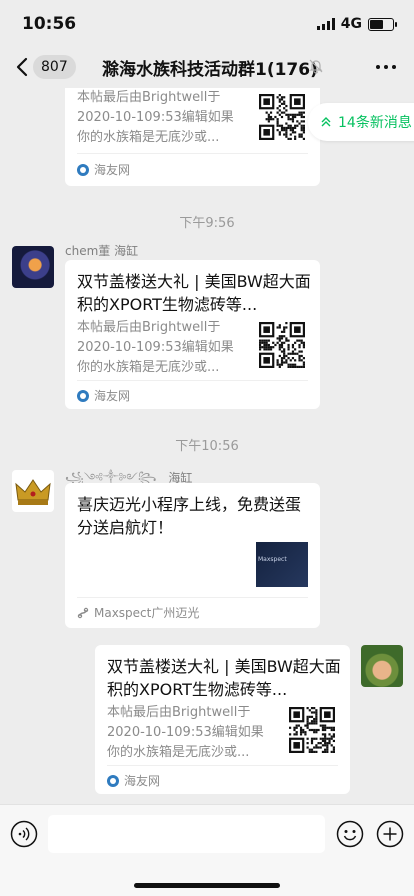 This screenshot has width=414, height=896. What do you see at coordinates (386, 67) in the screenshot?
I see `more-icon` at bounding box center [386, 67].